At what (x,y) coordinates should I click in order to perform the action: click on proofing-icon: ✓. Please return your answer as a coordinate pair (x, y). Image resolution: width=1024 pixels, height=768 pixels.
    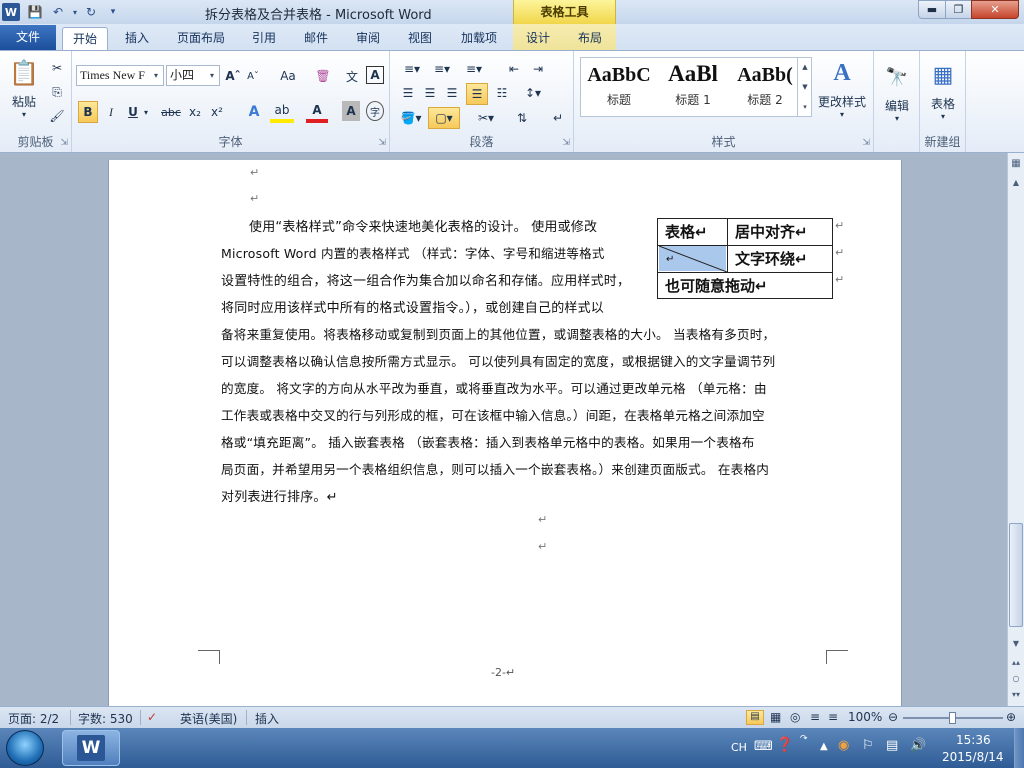
    Looking at the image, I should click on (152, 717).